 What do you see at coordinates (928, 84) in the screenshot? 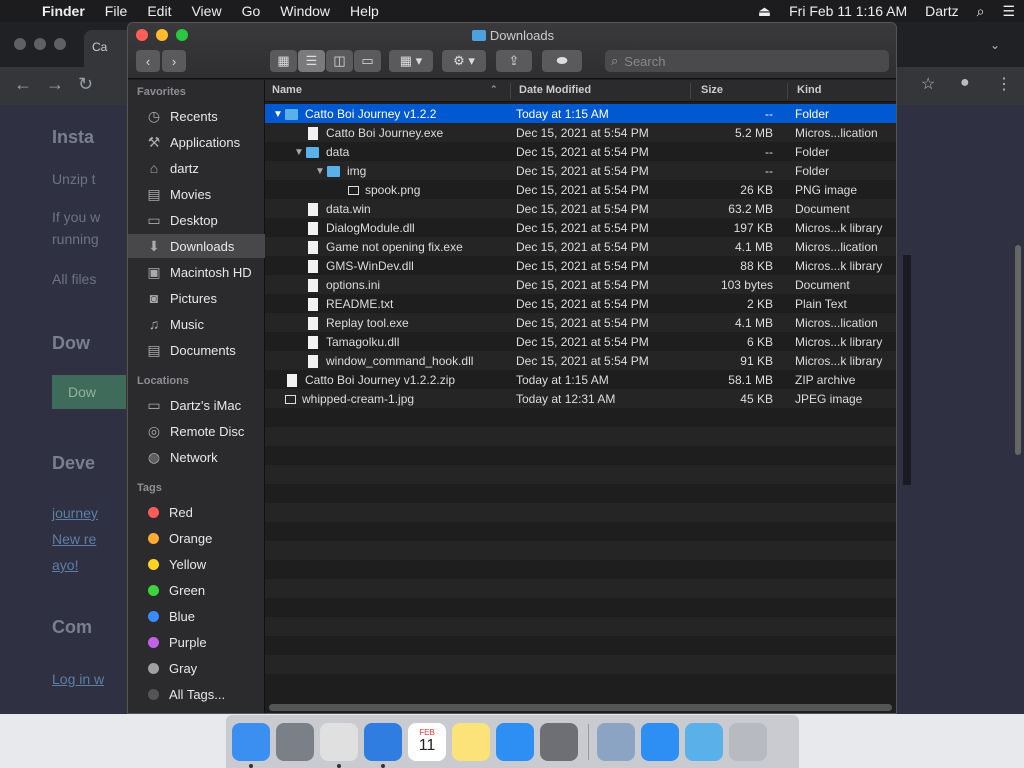
I see `bookmark-star-icon: ☆` at bounding box center [928, 84].